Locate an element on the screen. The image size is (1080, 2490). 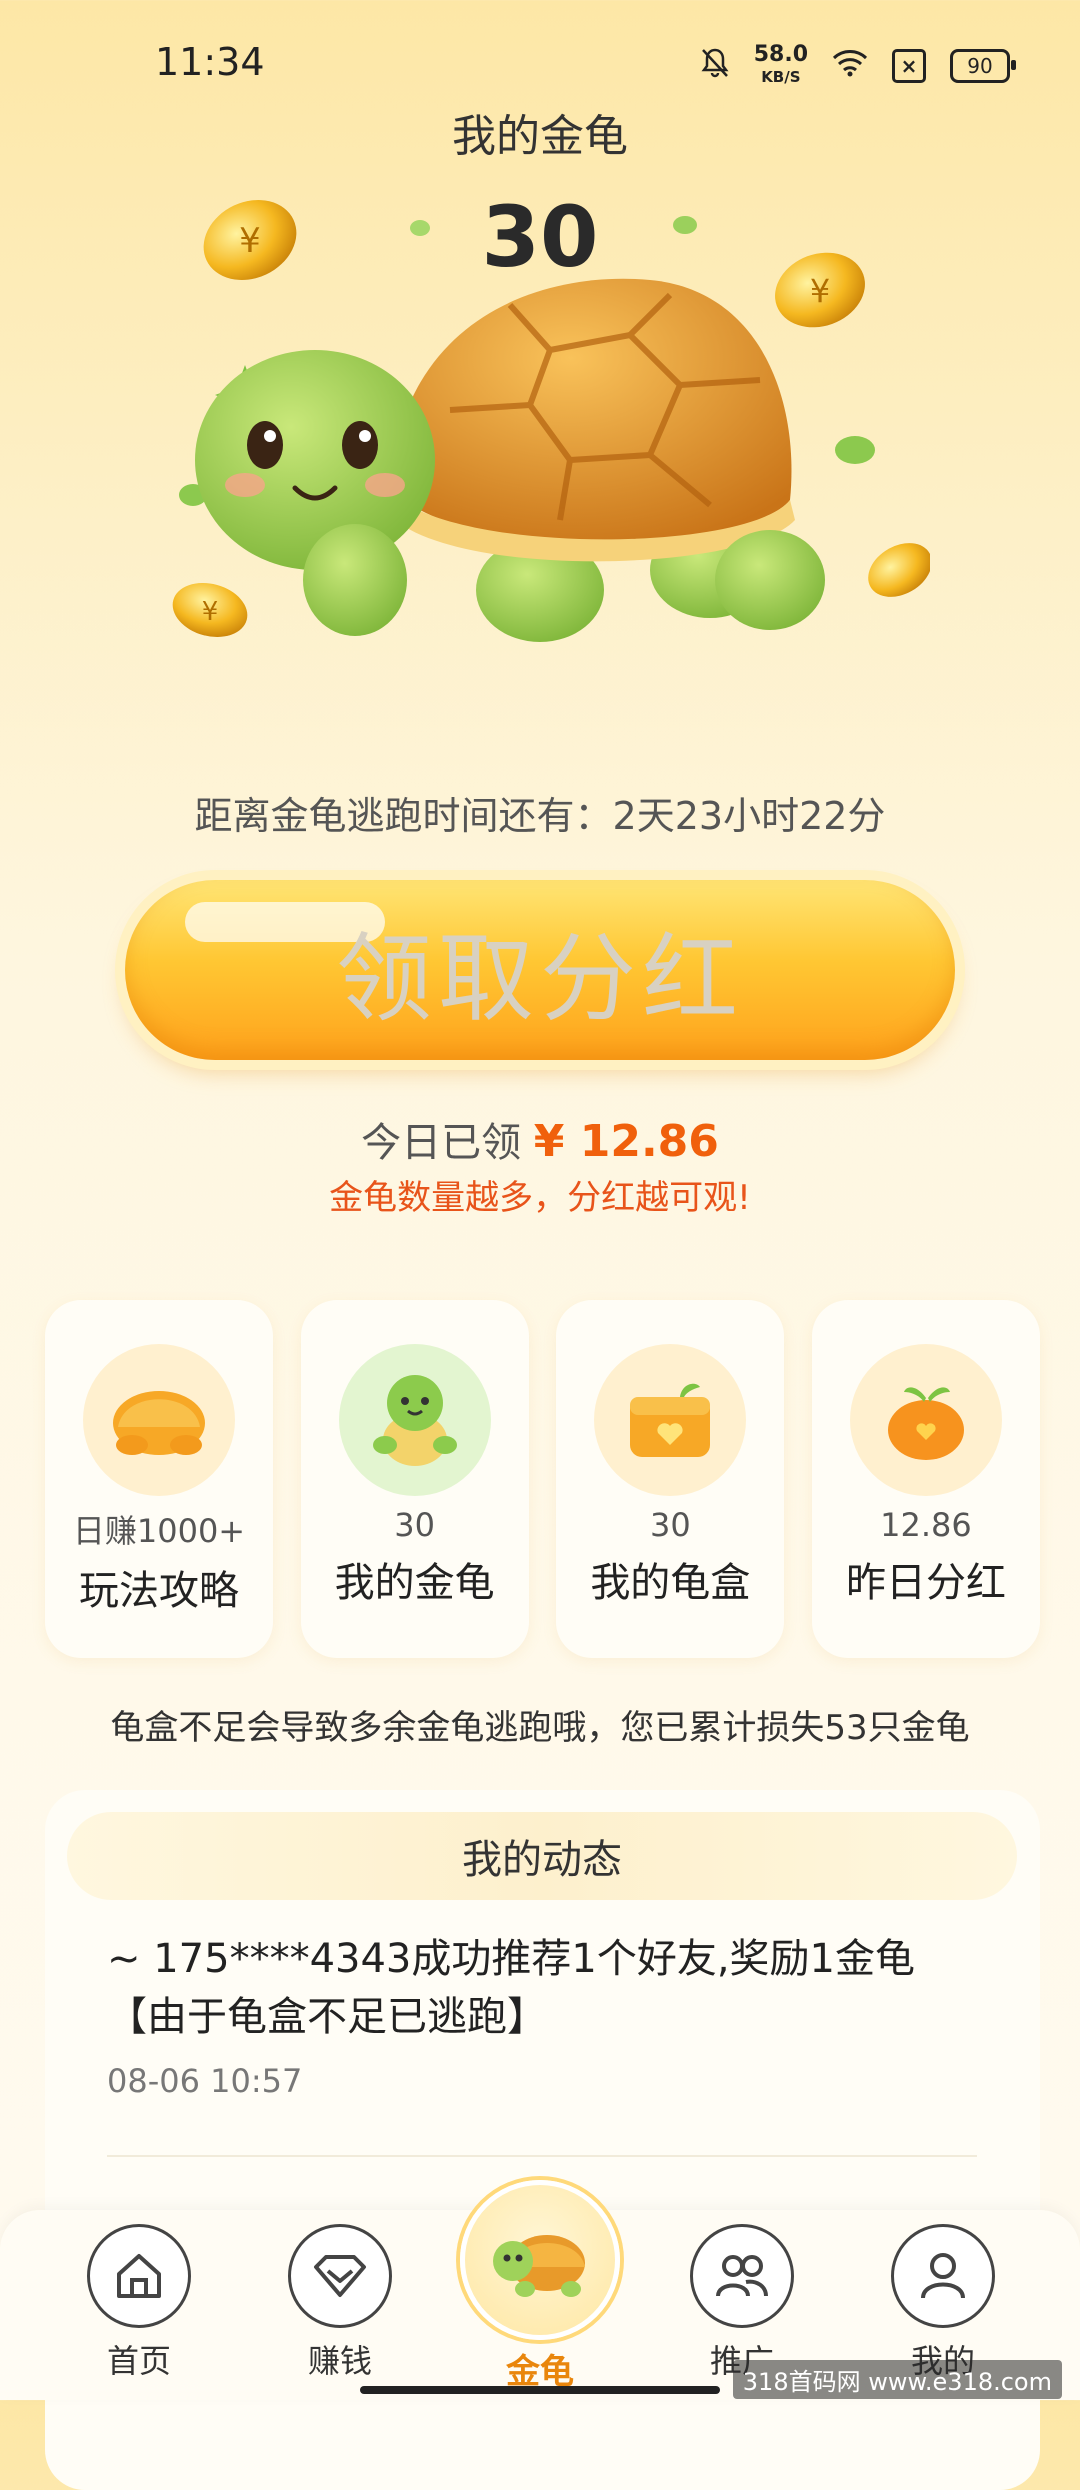
bell-muted-icon is located at coordinates (715, 66).